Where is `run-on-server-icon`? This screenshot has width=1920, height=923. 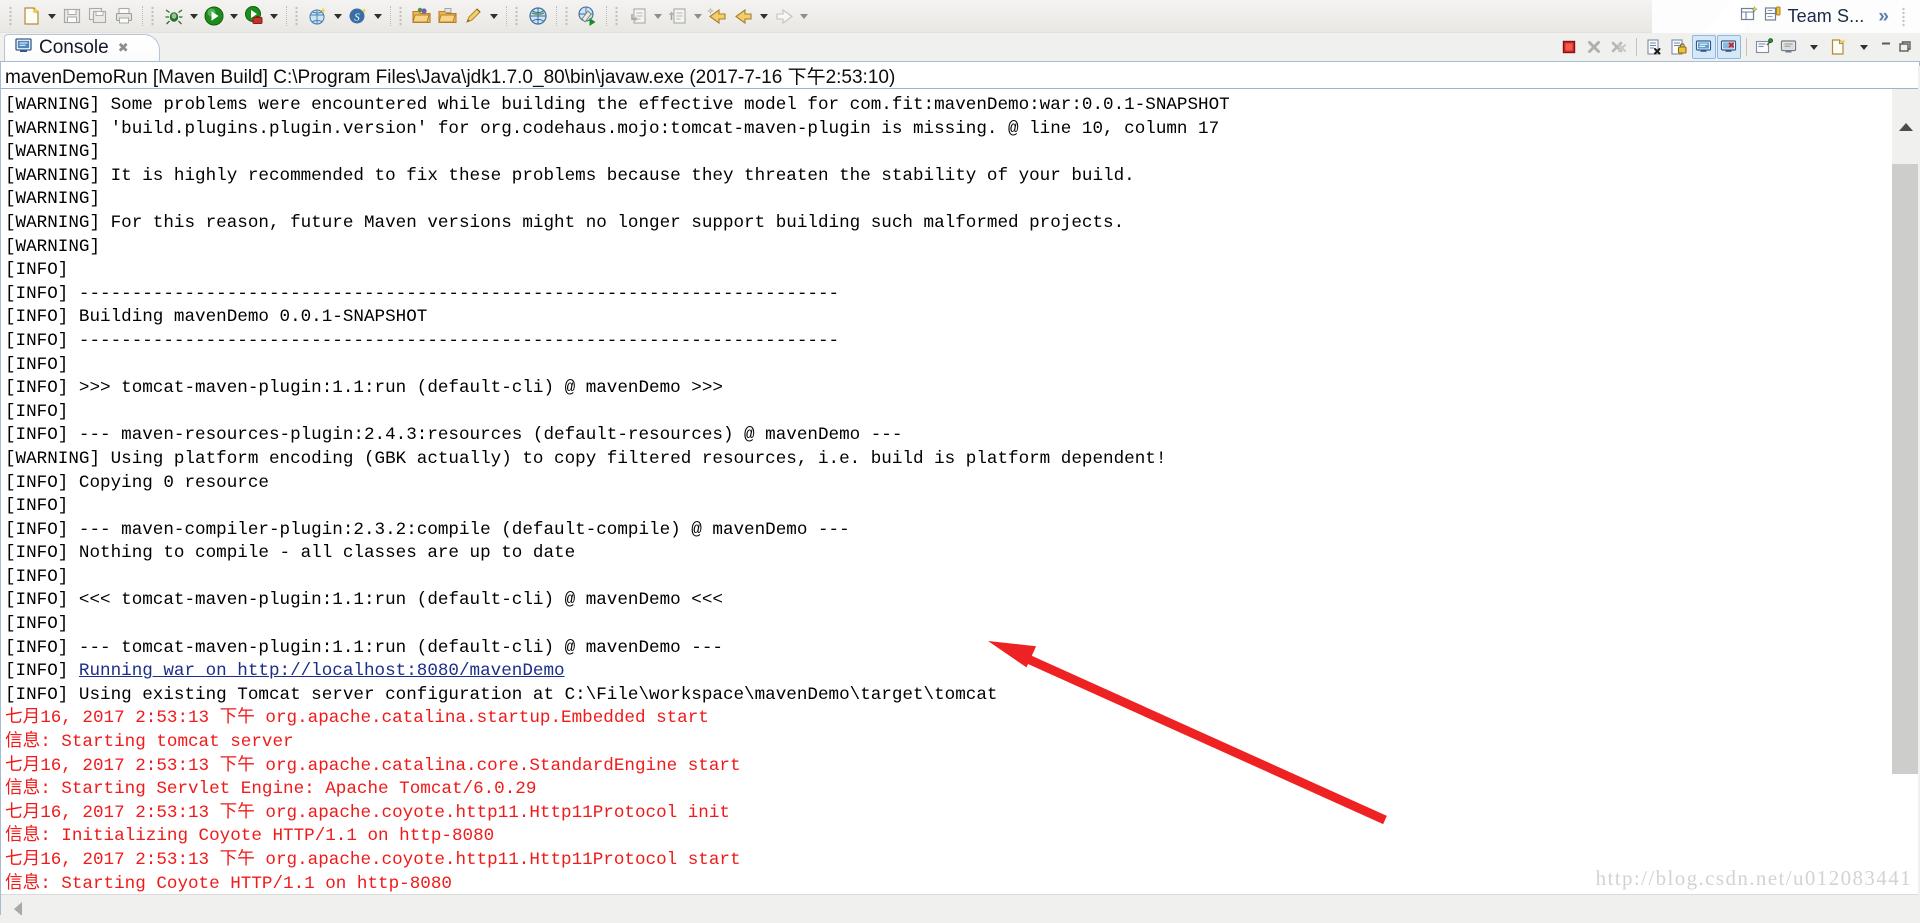 run-on-server-icon is located at coordinates (588, 16).